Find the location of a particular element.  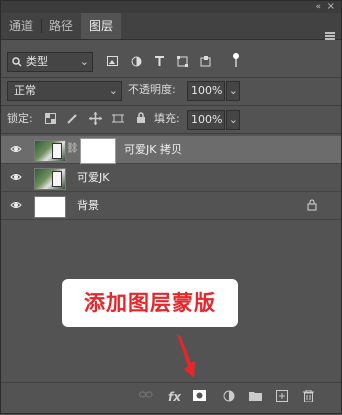

lock-artboard-icon is located at coordinates (118, 118).